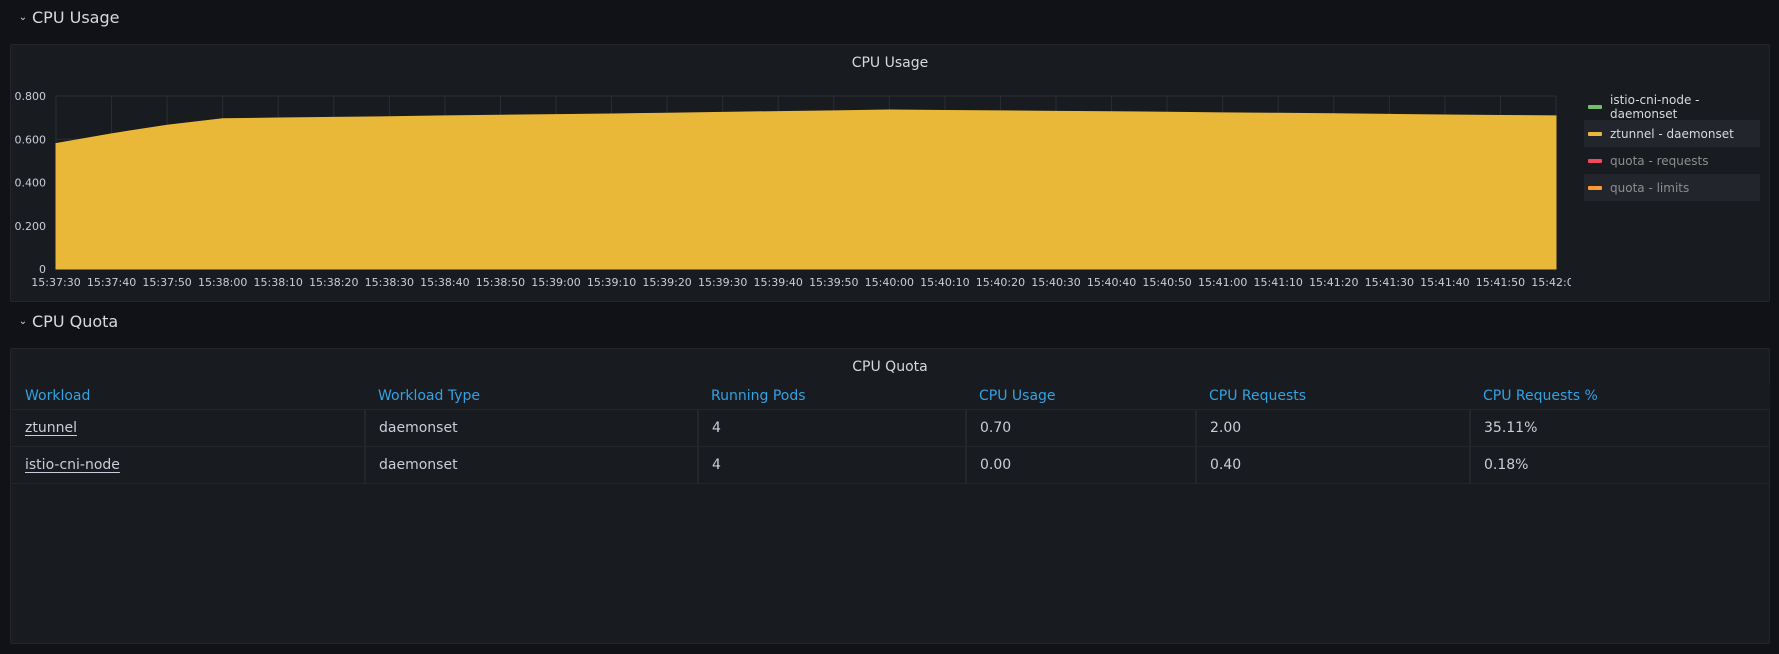 The image size is (1779, 654). What do you see at coordinates (1081, 465) in the screenshot?
I see `cell-cpu-usage: 0.00` at bounding box center [1081, 465].